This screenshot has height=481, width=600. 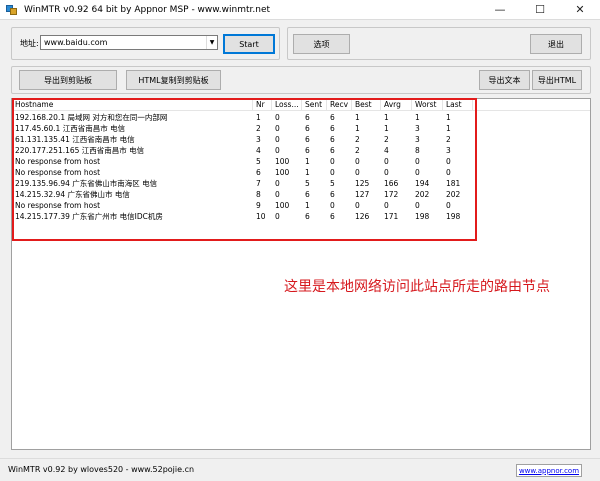 What do you see at coordinates (91, 117) in the screenshot?
I see `cell-hostname: 192.168.20.1 局域网 对方和您在同一内部网` at bounding box center [91, 117].